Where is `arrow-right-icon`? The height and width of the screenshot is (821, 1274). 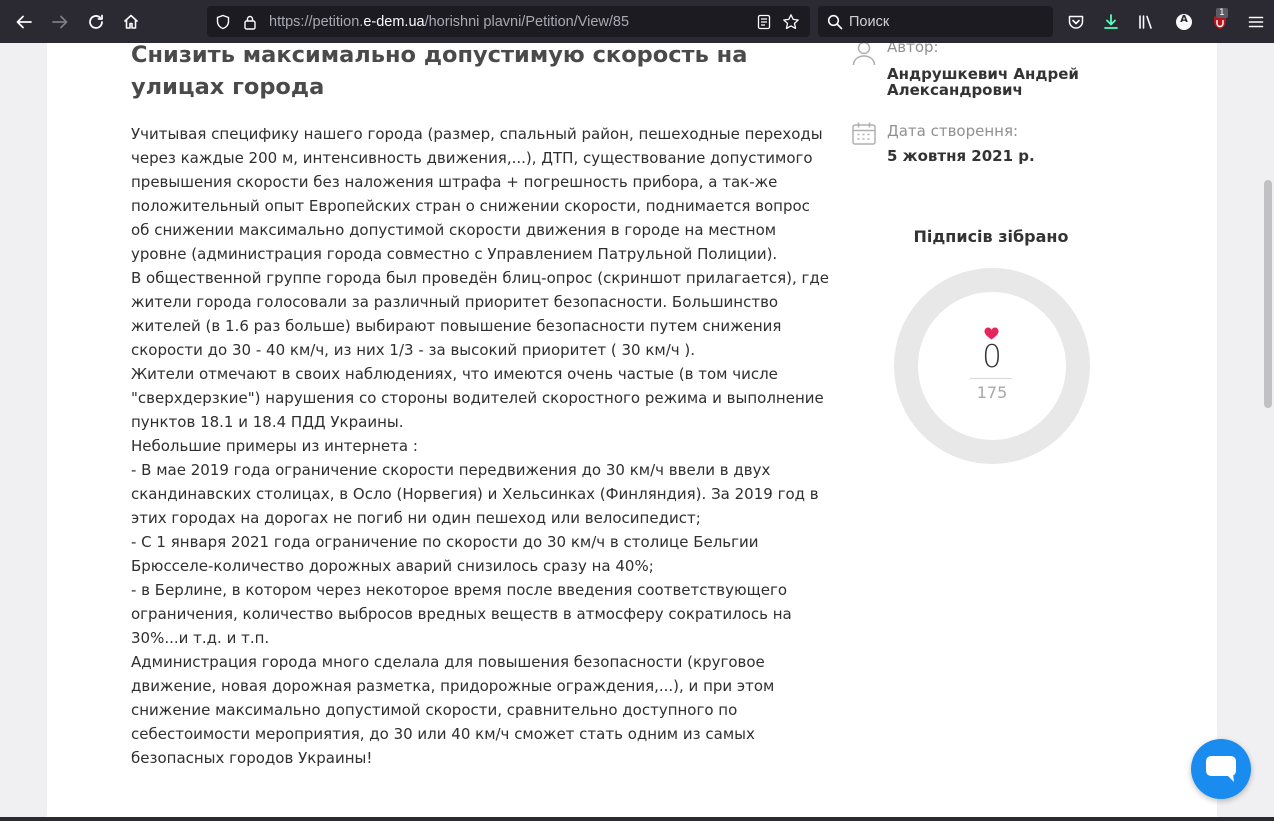
arrow-right-icon is located at coordinates (60, 22).